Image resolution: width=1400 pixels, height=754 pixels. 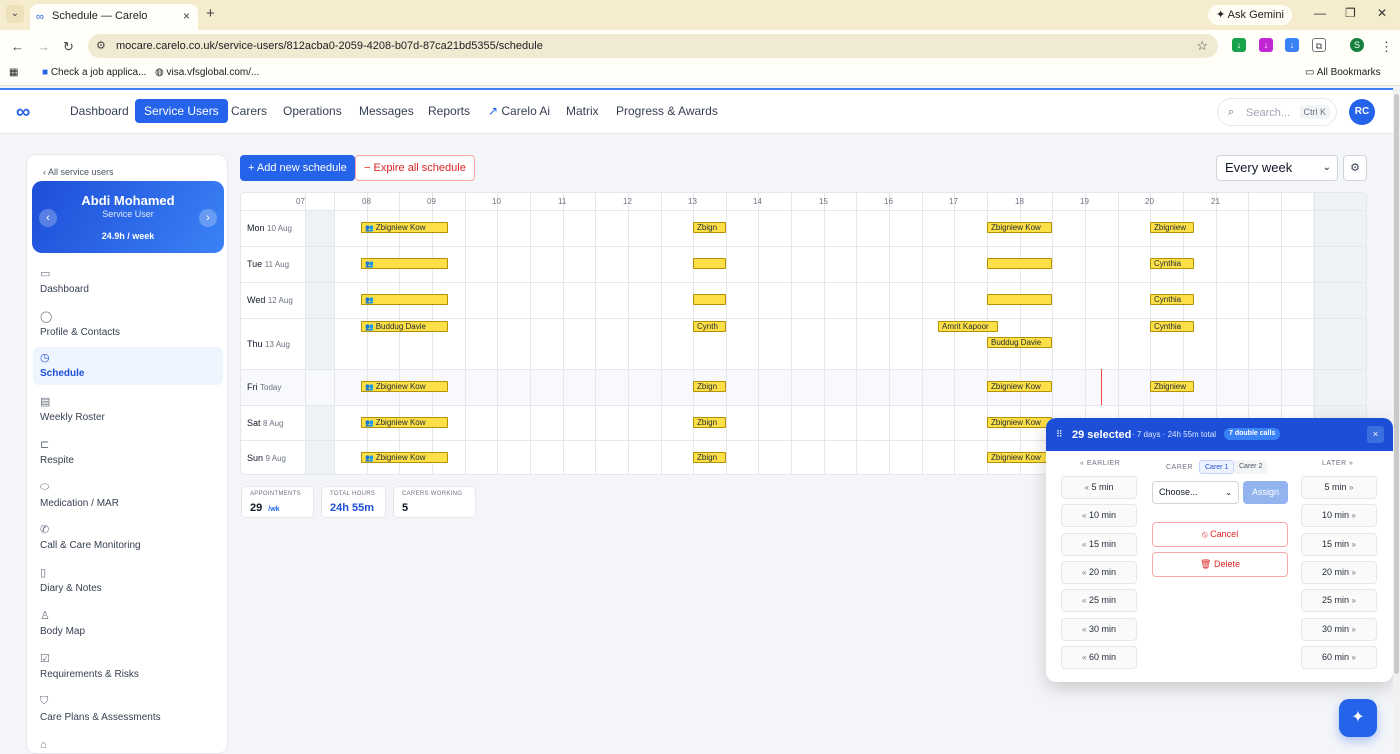 I want to click on shift-earlier-button: « 10 min, so click(x=1099, y=515).